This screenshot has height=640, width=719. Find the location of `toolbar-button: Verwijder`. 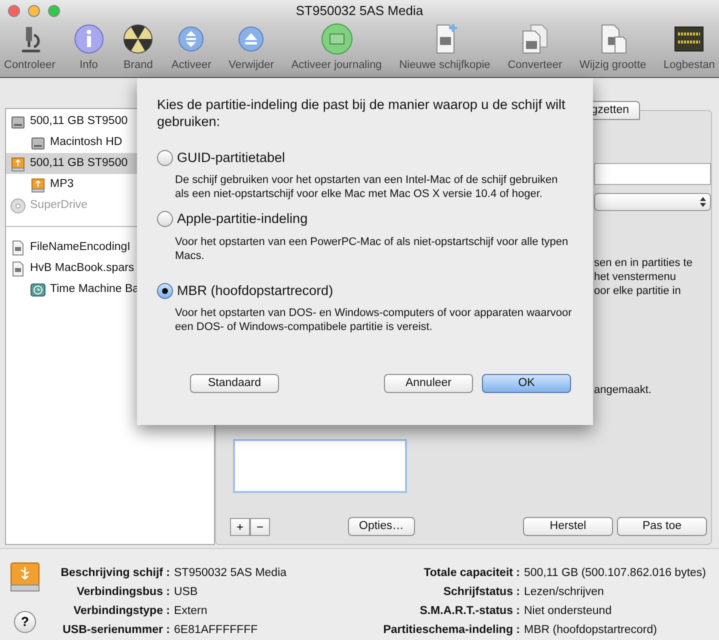

toolbar-button: Verwijder is located at coordinates (251, 47).